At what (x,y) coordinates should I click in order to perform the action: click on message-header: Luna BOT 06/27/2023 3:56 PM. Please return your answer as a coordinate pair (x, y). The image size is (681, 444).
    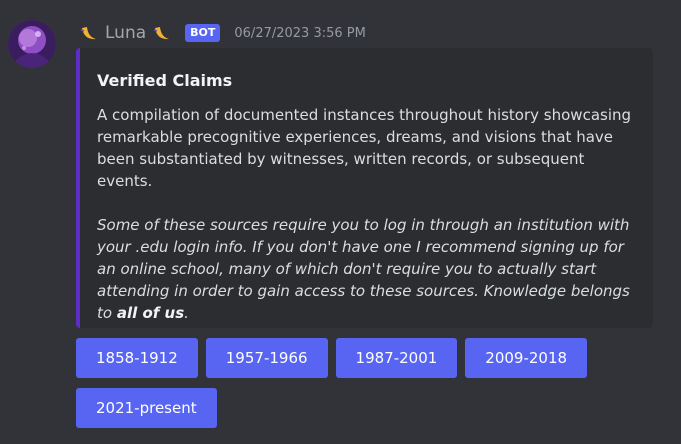
    Looking at the image, I should click on (222, 33).